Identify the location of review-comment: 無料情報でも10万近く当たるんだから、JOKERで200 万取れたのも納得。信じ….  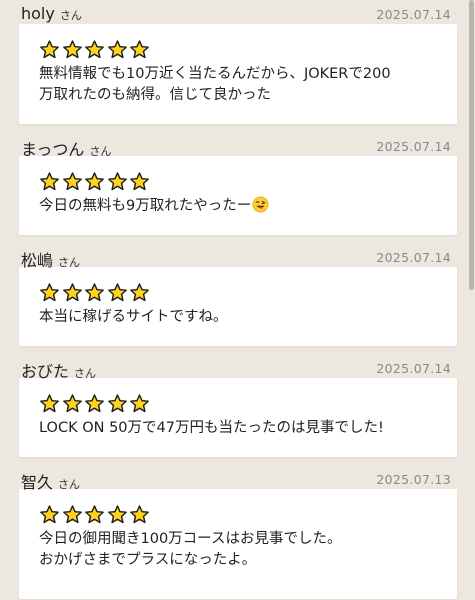
(215, 84).